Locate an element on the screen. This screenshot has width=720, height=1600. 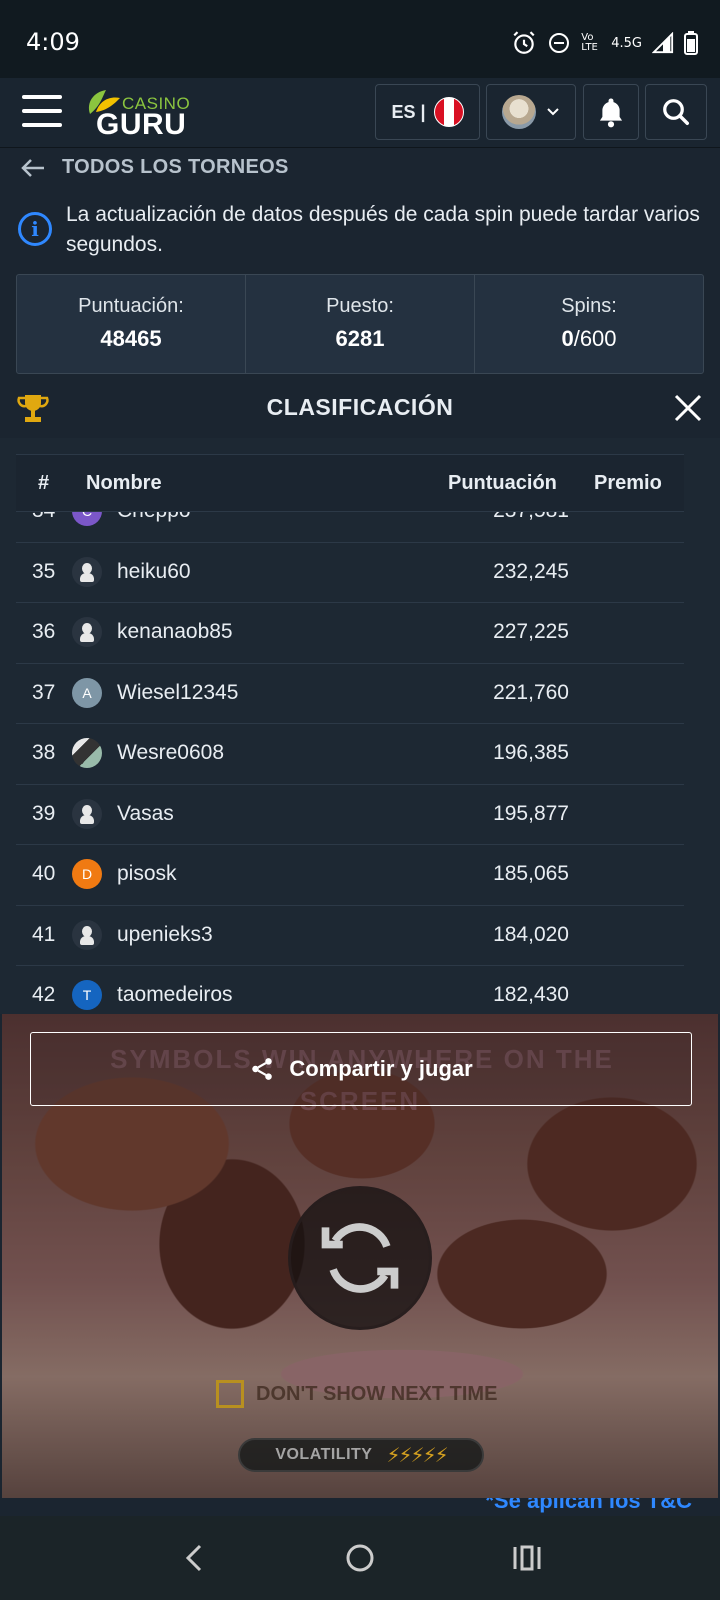
recents-icon is located at coordinates (527, 1558).